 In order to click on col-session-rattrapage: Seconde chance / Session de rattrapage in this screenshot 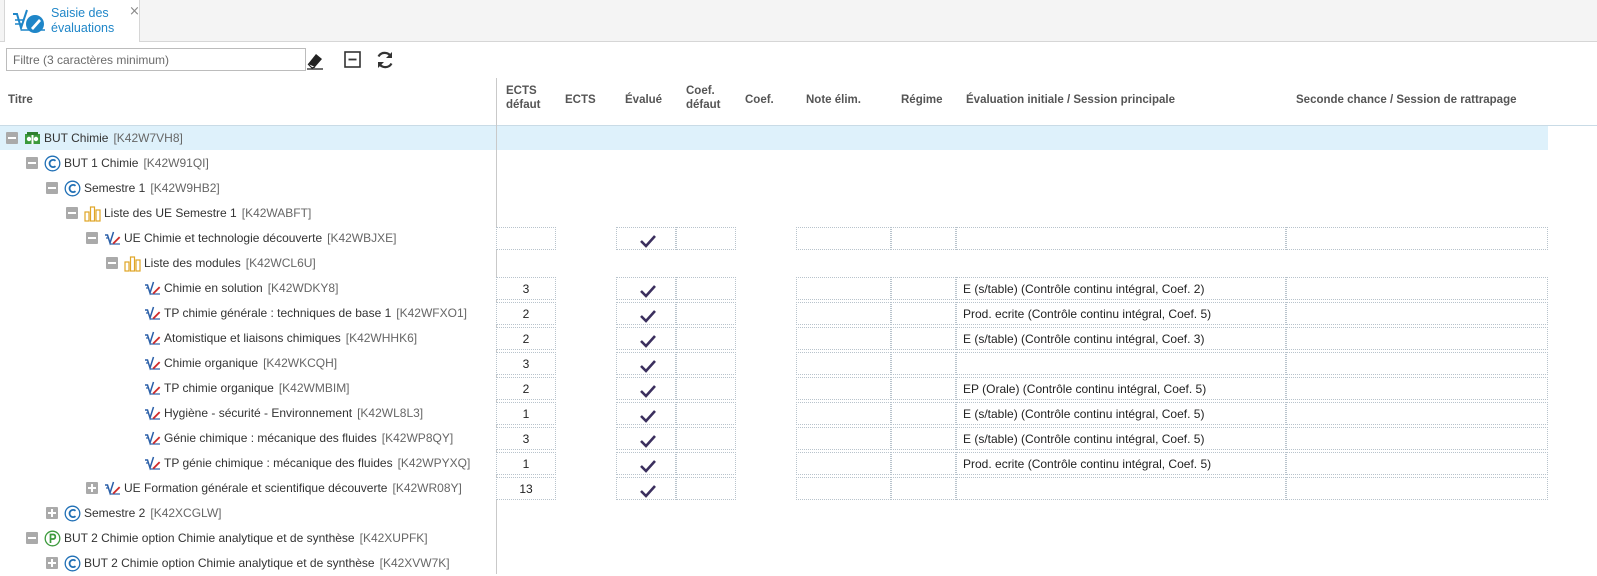, I will do `click(1406, 100)`.